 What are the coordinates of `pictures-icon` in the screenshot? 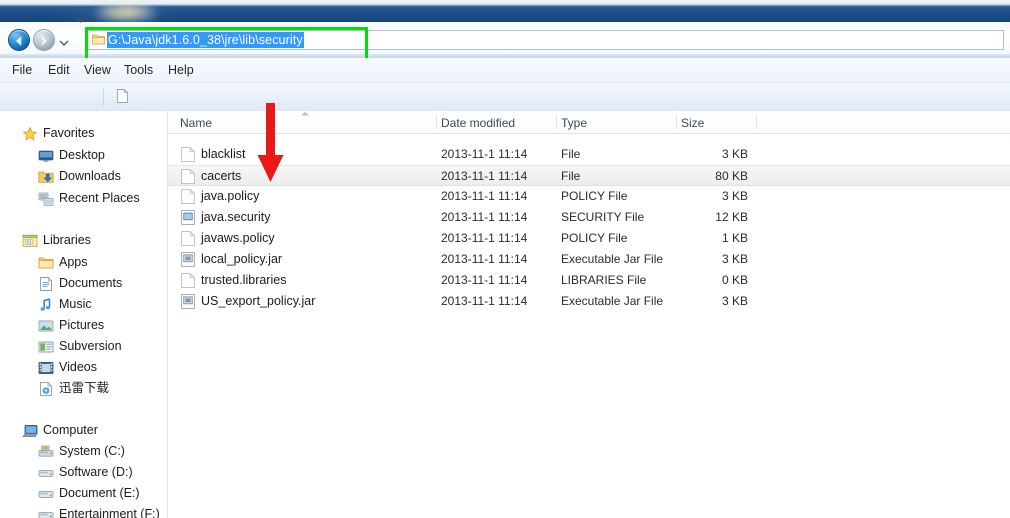 It's located at (46, 326).